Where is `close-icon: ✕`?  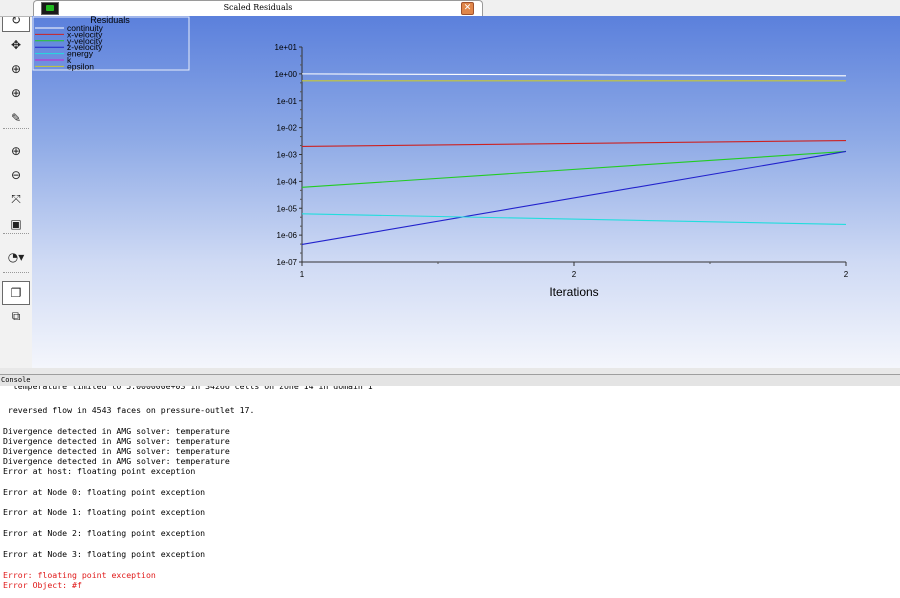 close-icon: ✕ is located at coordinates (467, 8).